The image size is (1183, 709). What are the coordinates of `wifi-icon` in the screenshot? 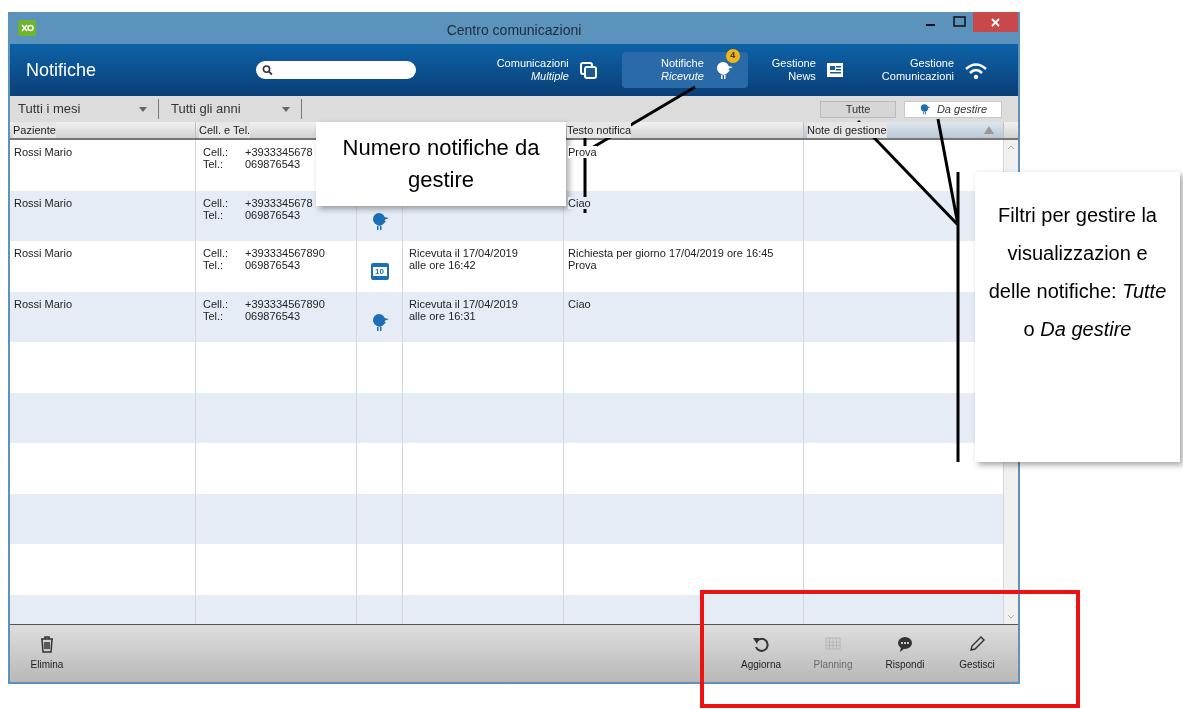 It's located at (976, 70).